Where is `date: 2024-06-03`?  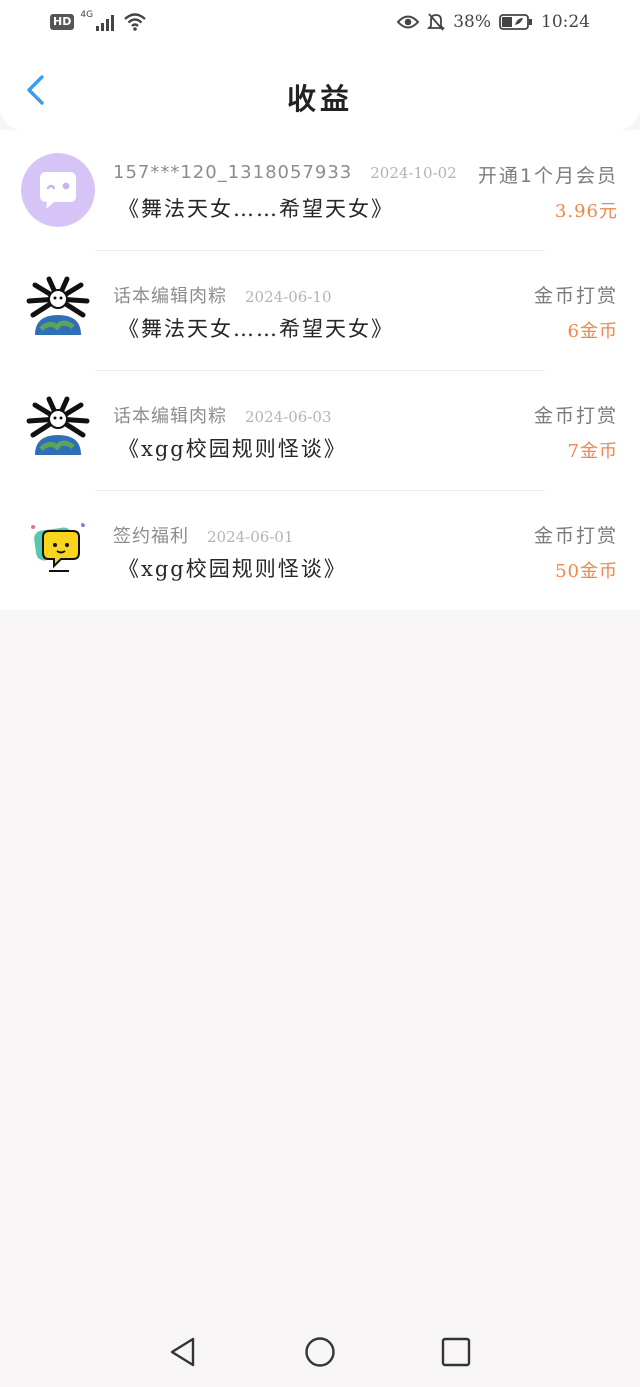 date: 2024-06-03 is located at coordinates (288, 417).